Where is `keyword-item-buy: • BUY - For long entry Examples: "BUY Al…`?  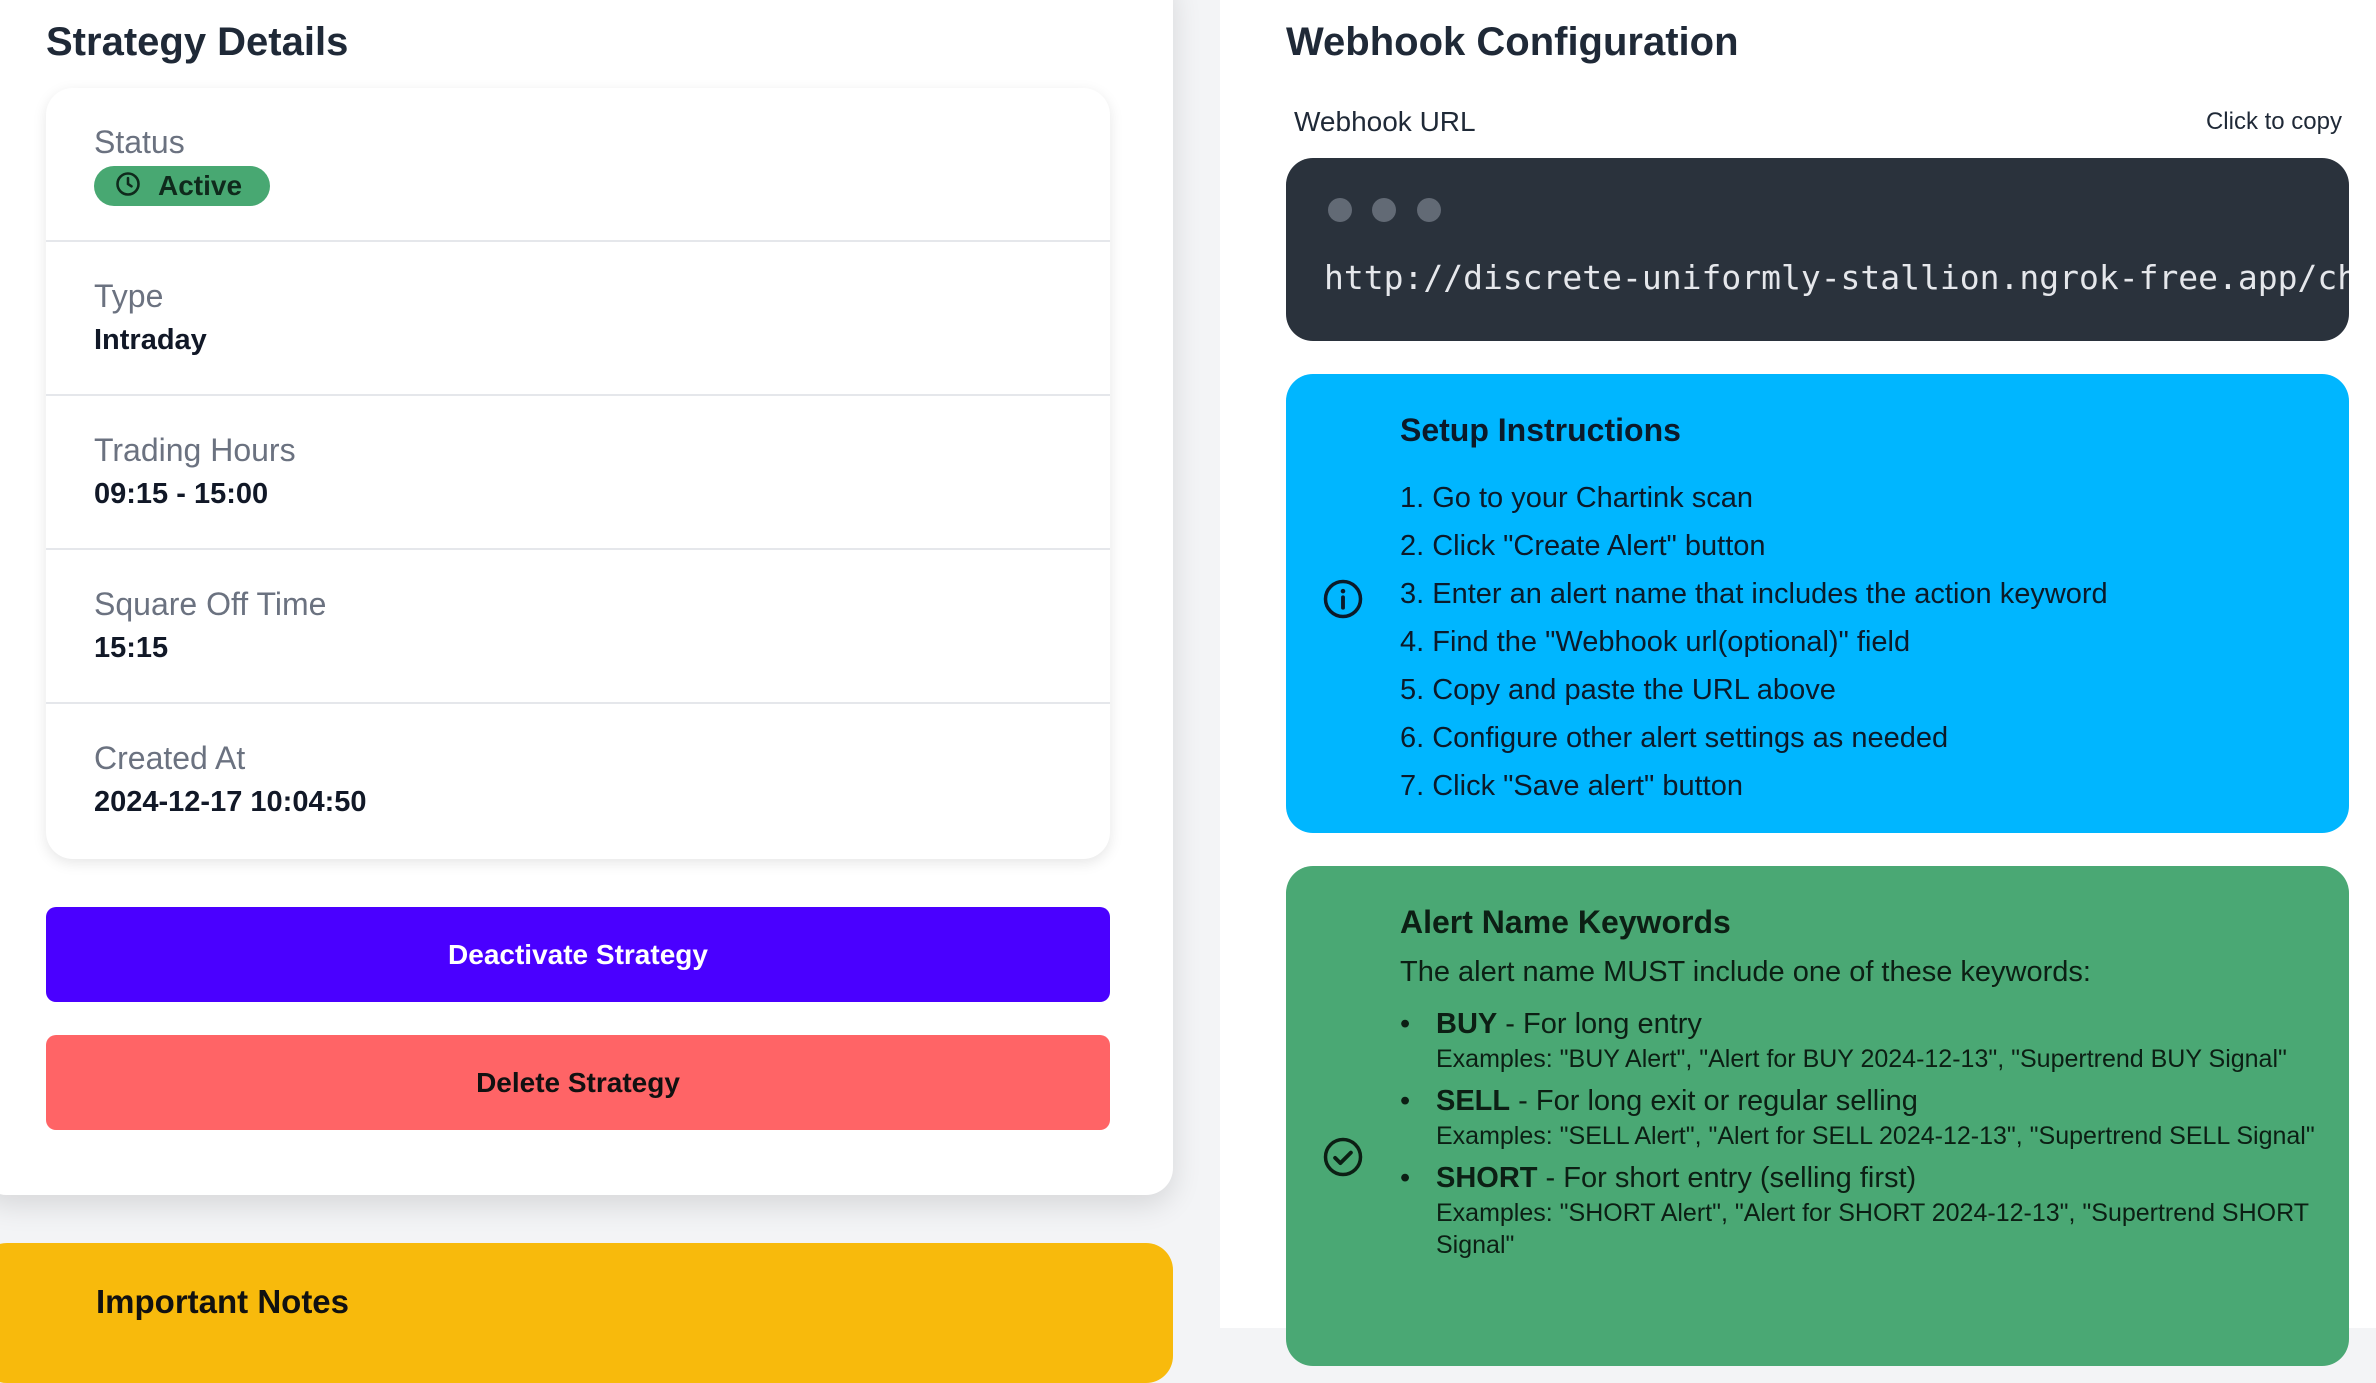 keyword-item-buy: • BUY - For long entry Examples: "BUY Al… is located at coordinates (1860, 1041).